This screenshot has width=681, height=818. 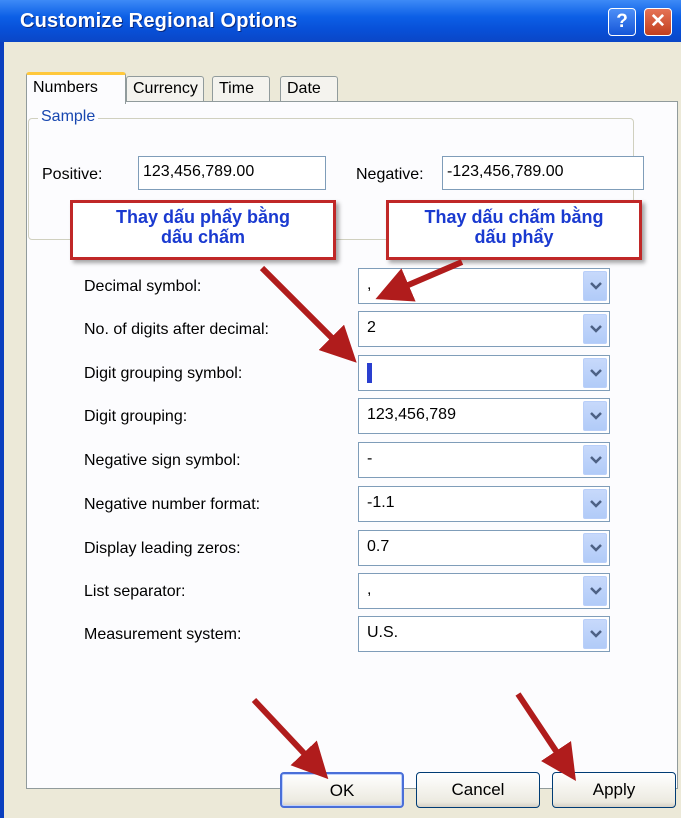 I want to click on ok-button: OK, so click(x=342, y=790).